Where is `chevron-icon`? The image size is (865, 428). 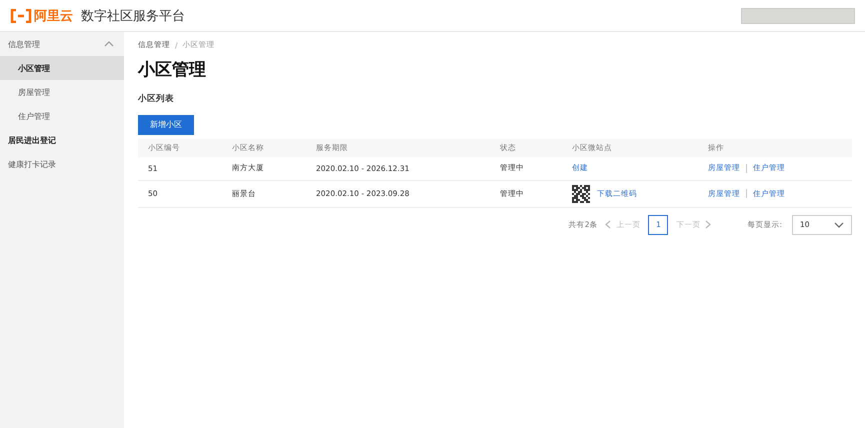 chevron-icon is located at coordinates (109, 44).